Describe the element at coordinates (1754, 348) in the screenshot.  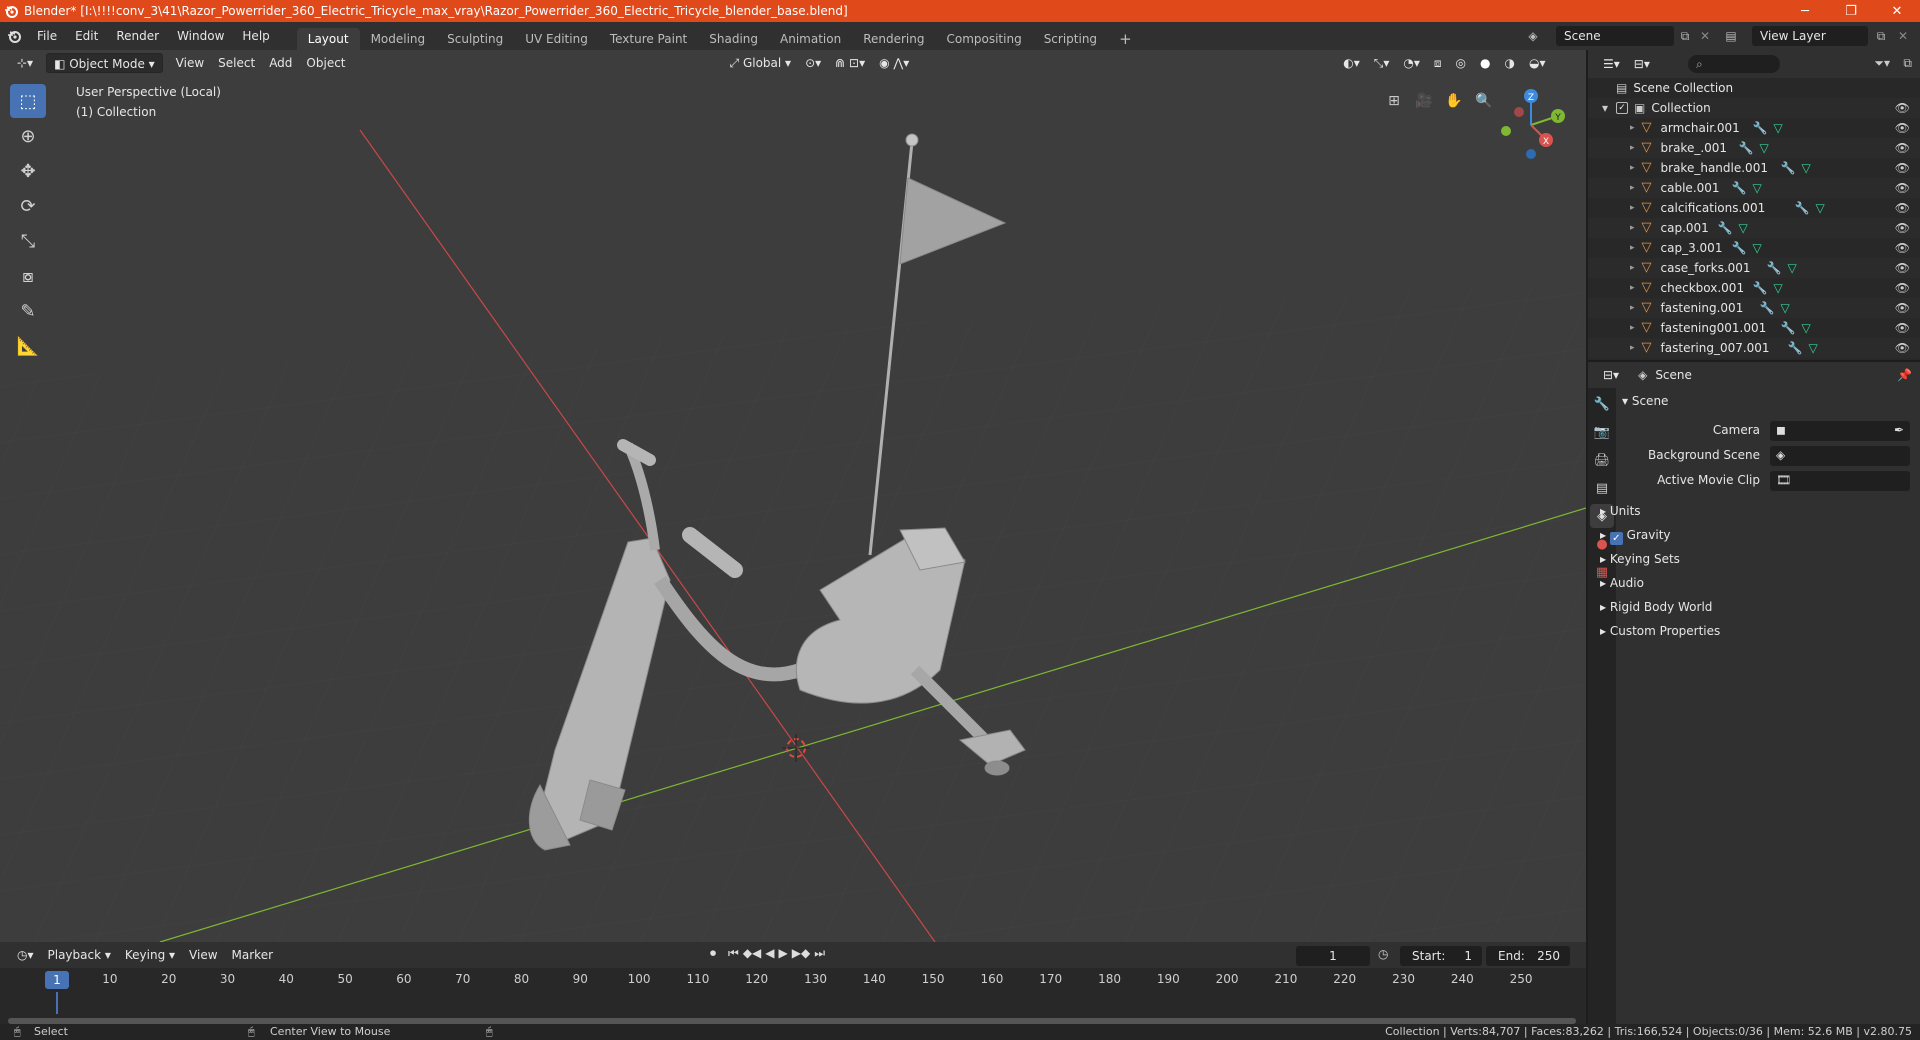
I see `outliner-object-row: ▸ ▽ fastering_007.001 🔧 ▽ 👁` at that location.